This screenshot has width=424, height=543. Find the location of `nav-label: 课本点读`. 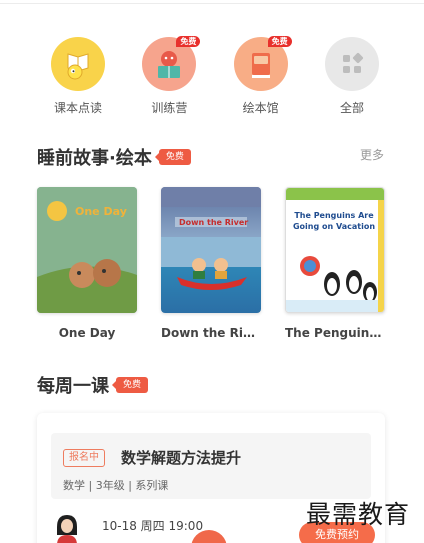

nav-label: 课本点读 is located at coordinates (77, 108).